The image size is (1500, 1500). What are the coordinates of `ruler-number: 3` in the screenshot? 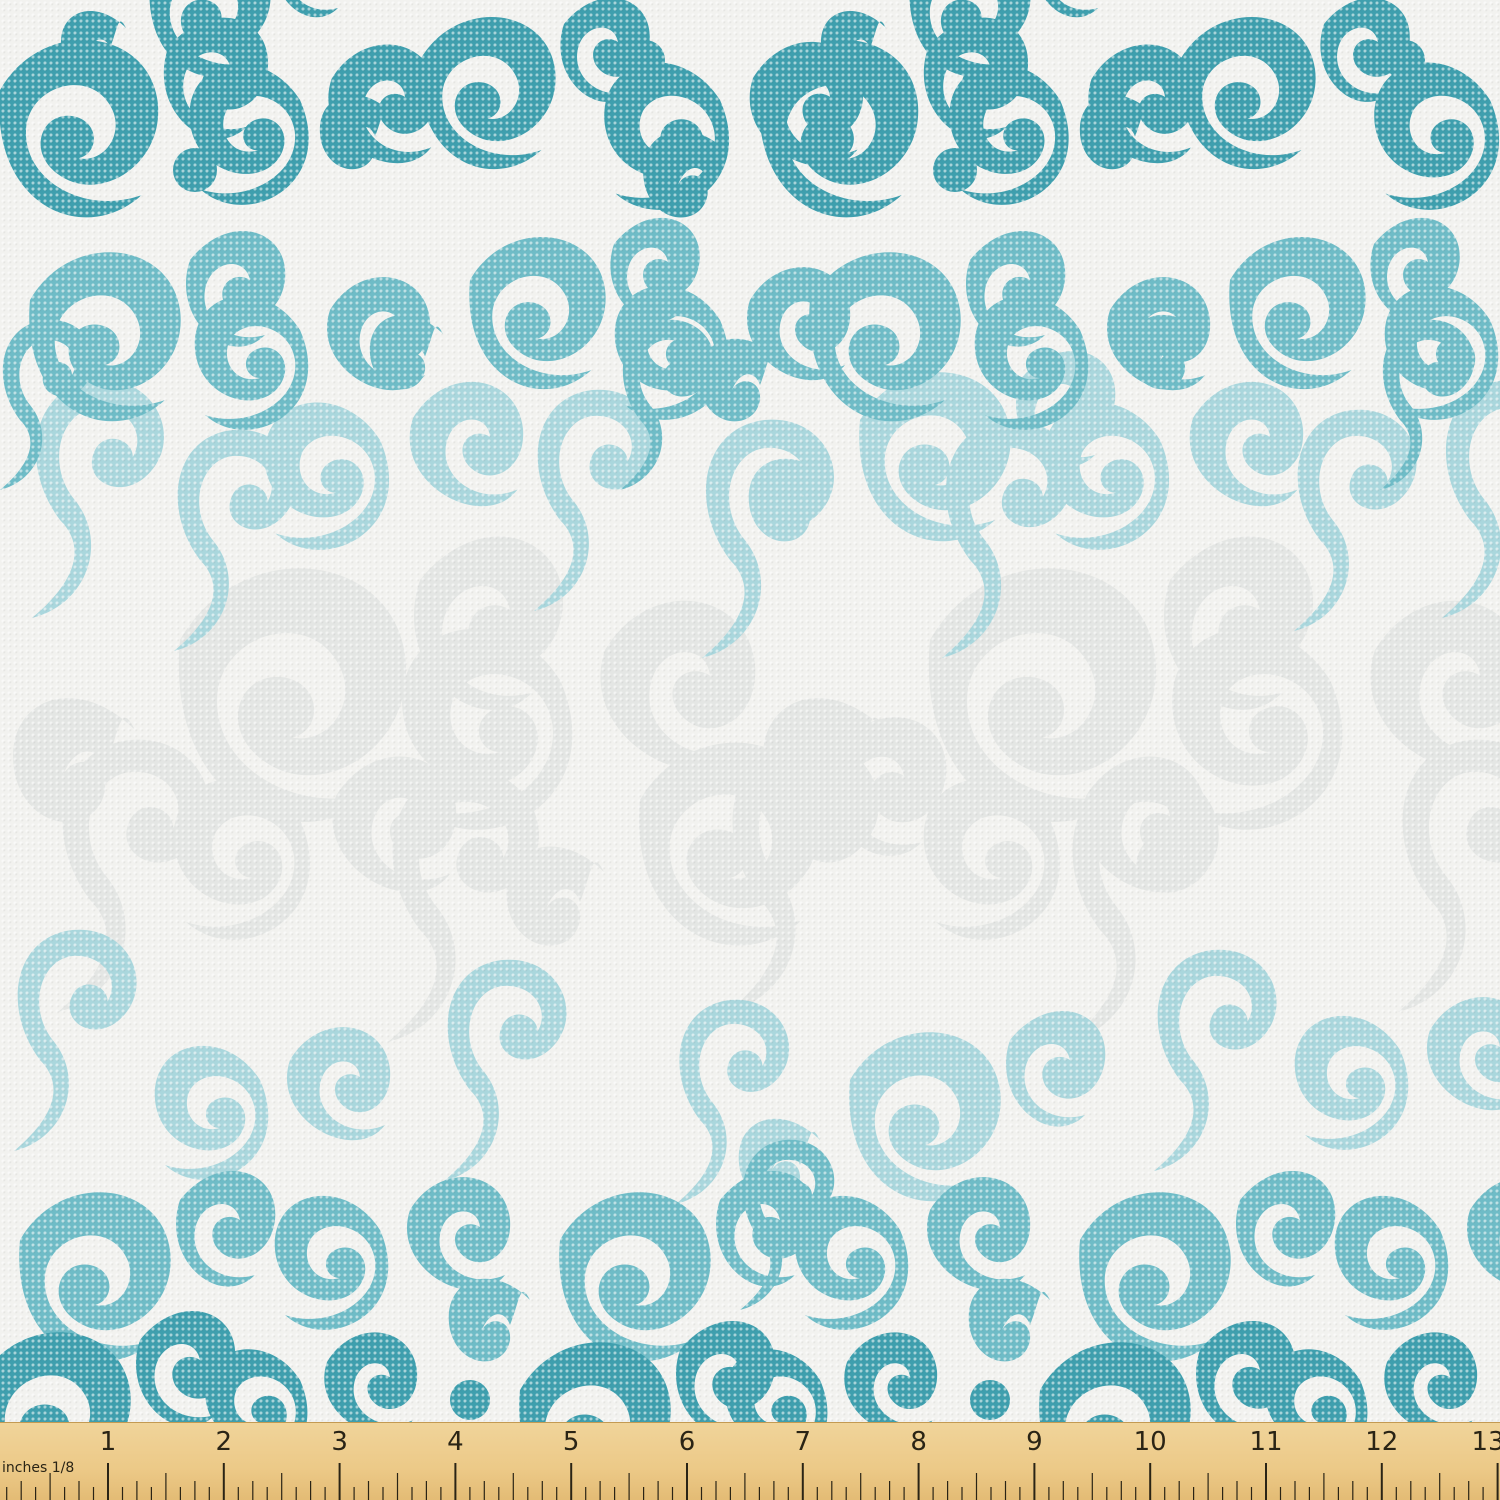 It's located at (339, 1442).